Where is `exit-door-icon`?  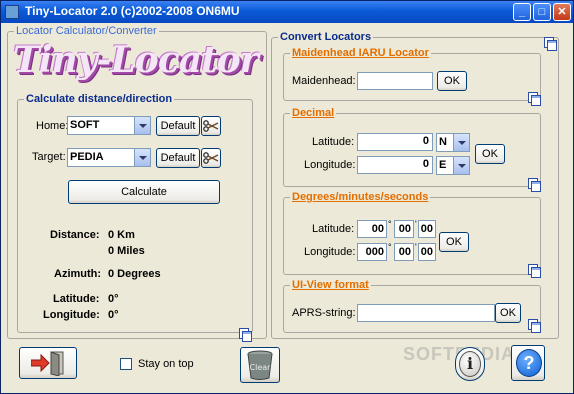
exit-door-icon is located at coordinates (47, 363).